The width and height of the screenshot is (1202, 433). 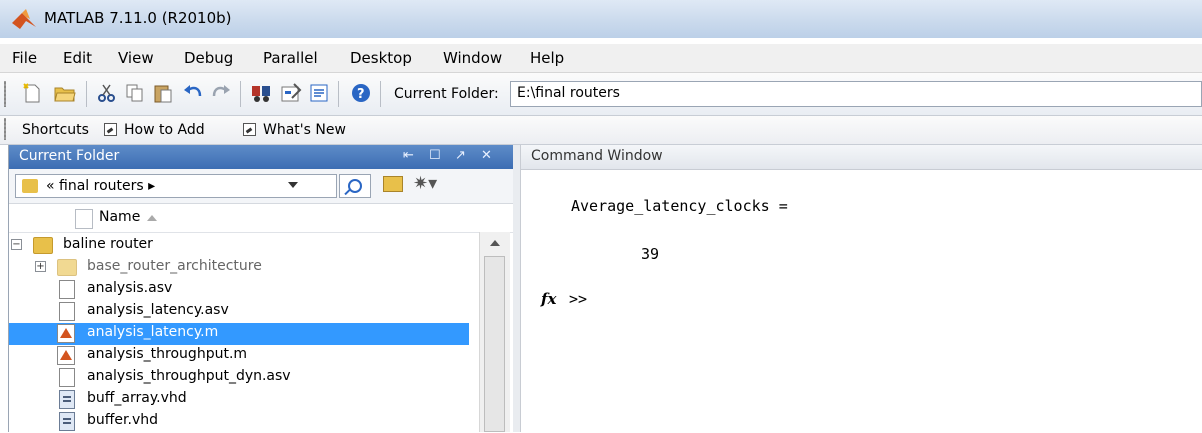 What do you see at coordinates (24, 19) in the screenshot?
I see `matlab-logo-icon` at bounding box center [24, 19].